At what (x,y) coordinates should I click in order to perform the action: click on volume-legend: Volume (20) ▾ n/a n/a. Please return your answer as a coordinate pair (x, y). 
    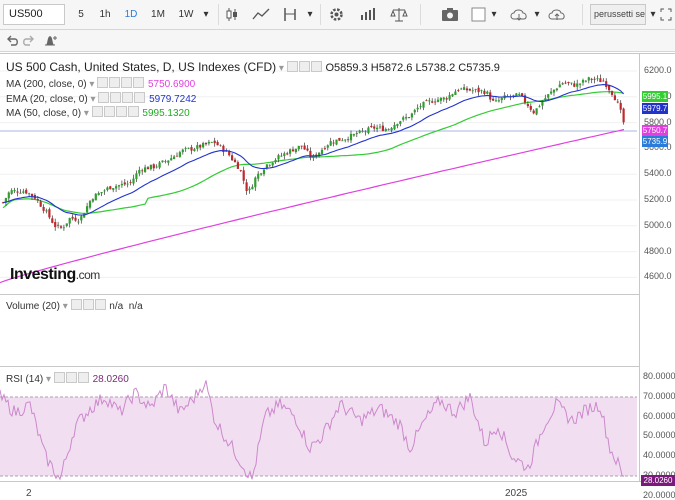
    Looking at the image, I should click on (74, 305).